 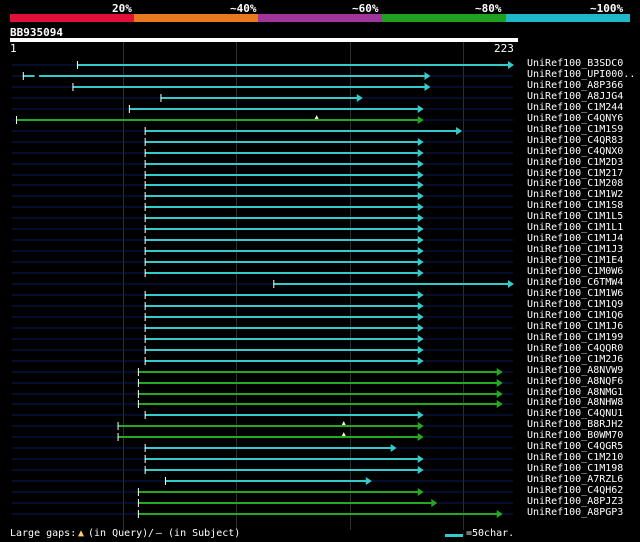 What do you see at coordinates (575, 402) in the screenshot?
I see `hit-name-link: UniRef100_A8NHW8` at bounding box center [575, 402].